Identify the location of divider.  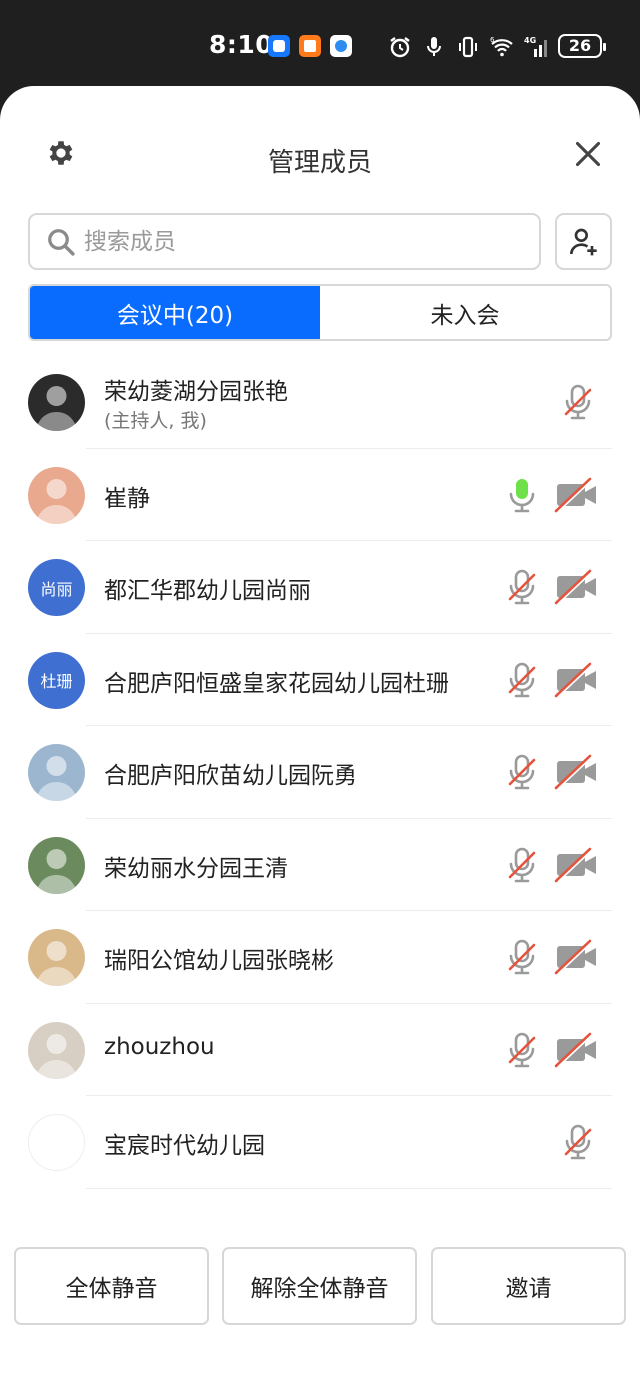
(349, 1188).